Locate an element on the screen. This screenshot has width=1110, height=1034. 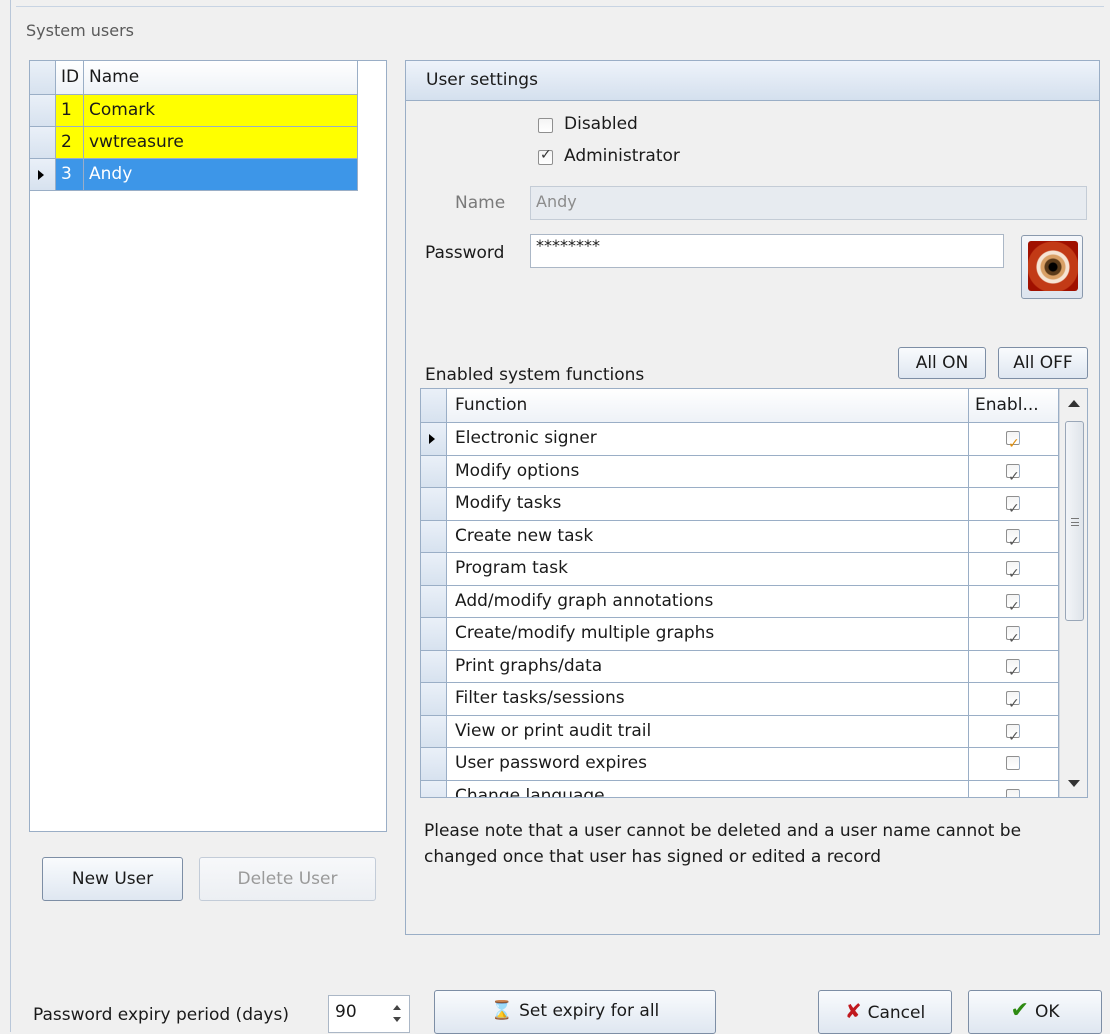
function-name-cell: Print graphs/data is located at coordinates (708, 666).